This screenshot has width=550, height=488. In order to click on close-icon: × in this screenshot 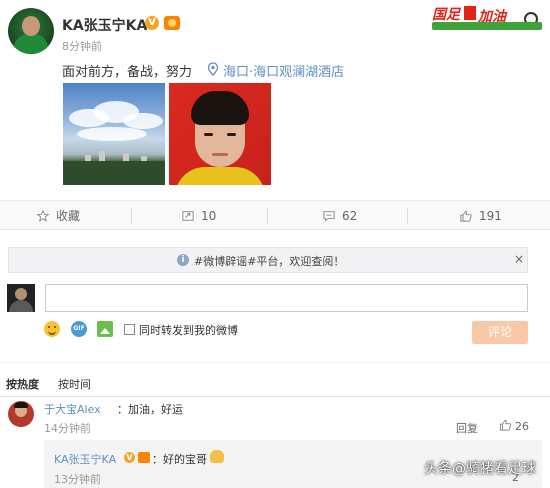, I will do `click(519, 259)`.